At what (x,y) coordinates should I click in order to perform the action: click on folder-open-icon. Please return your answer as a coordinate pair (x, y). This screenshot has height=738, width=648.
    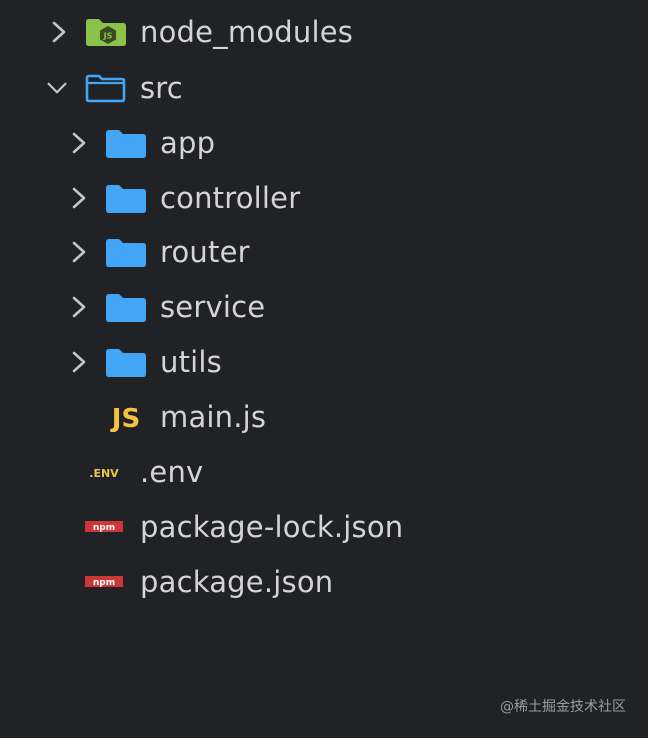
    Looking at the image, I should click on (105, 88).